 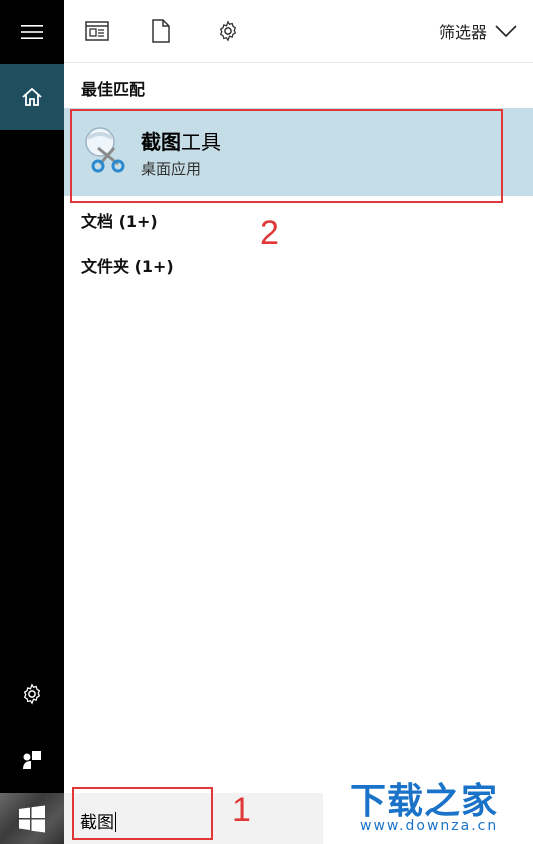 I want to click on apps-icon, so click(x=97, y=31).